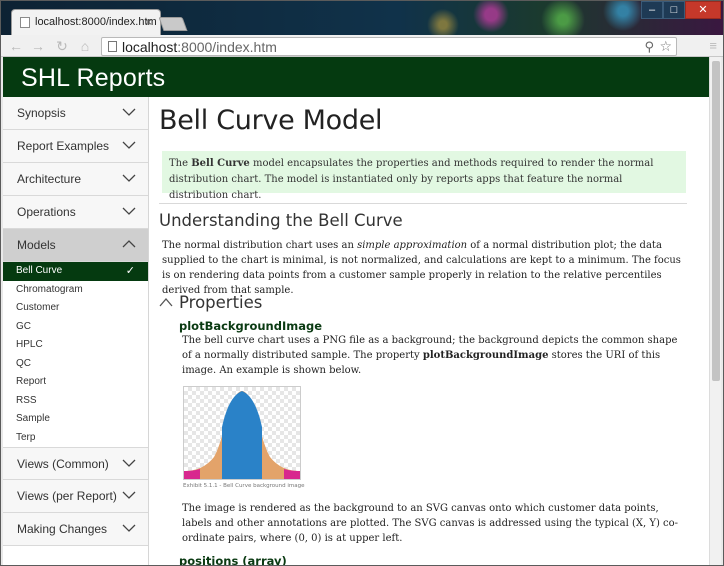  Describe the element at coordinates (233, 559) in the screenshot. I see `property-name-positions: positions (array)` at that location.